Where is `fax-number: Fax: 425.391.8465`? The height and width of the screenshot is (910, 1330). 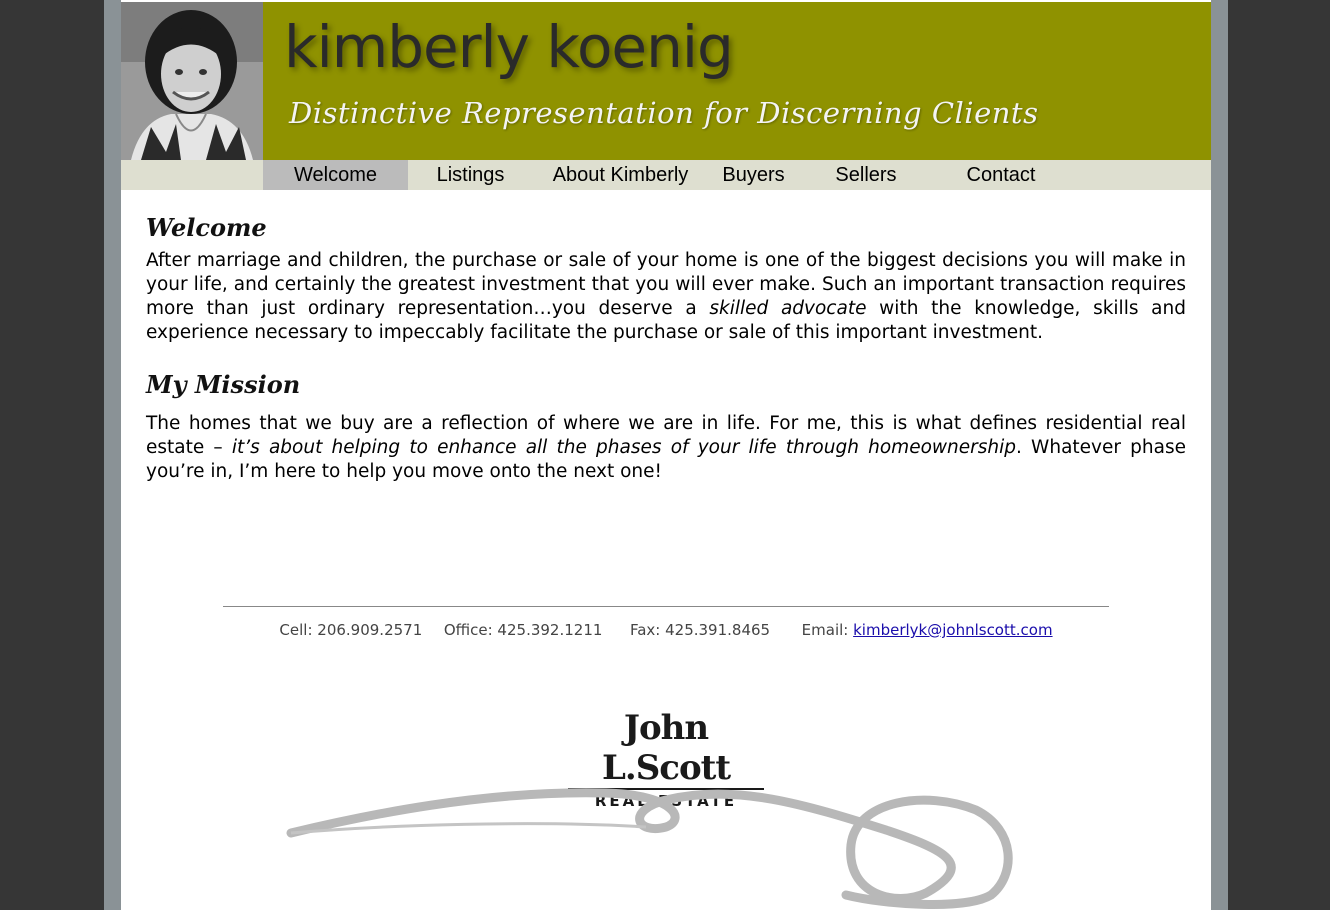 fax-number: Fax: 425.391.8465 is located at coordinates (700, 630).